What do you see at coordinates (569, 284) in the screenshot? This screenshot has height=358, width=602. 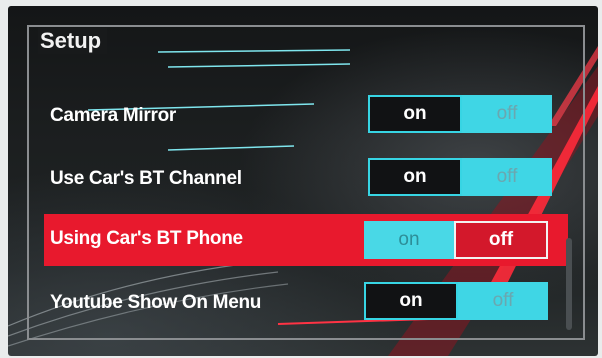 I see `scrollbar` at bounding box center [569, 284].